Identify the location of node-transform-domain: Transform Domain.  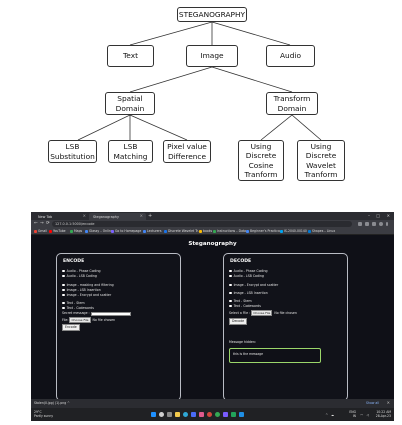
(292, 103).